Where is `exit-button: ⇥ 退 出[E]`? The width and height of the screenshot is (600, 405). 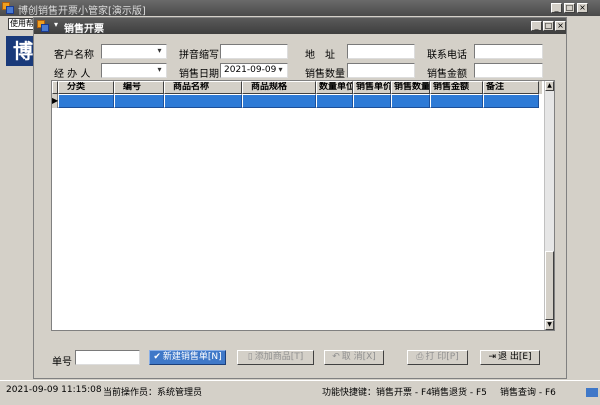 exit-button: ⇥ 退 出[E] is located at coordinates (510, 357).